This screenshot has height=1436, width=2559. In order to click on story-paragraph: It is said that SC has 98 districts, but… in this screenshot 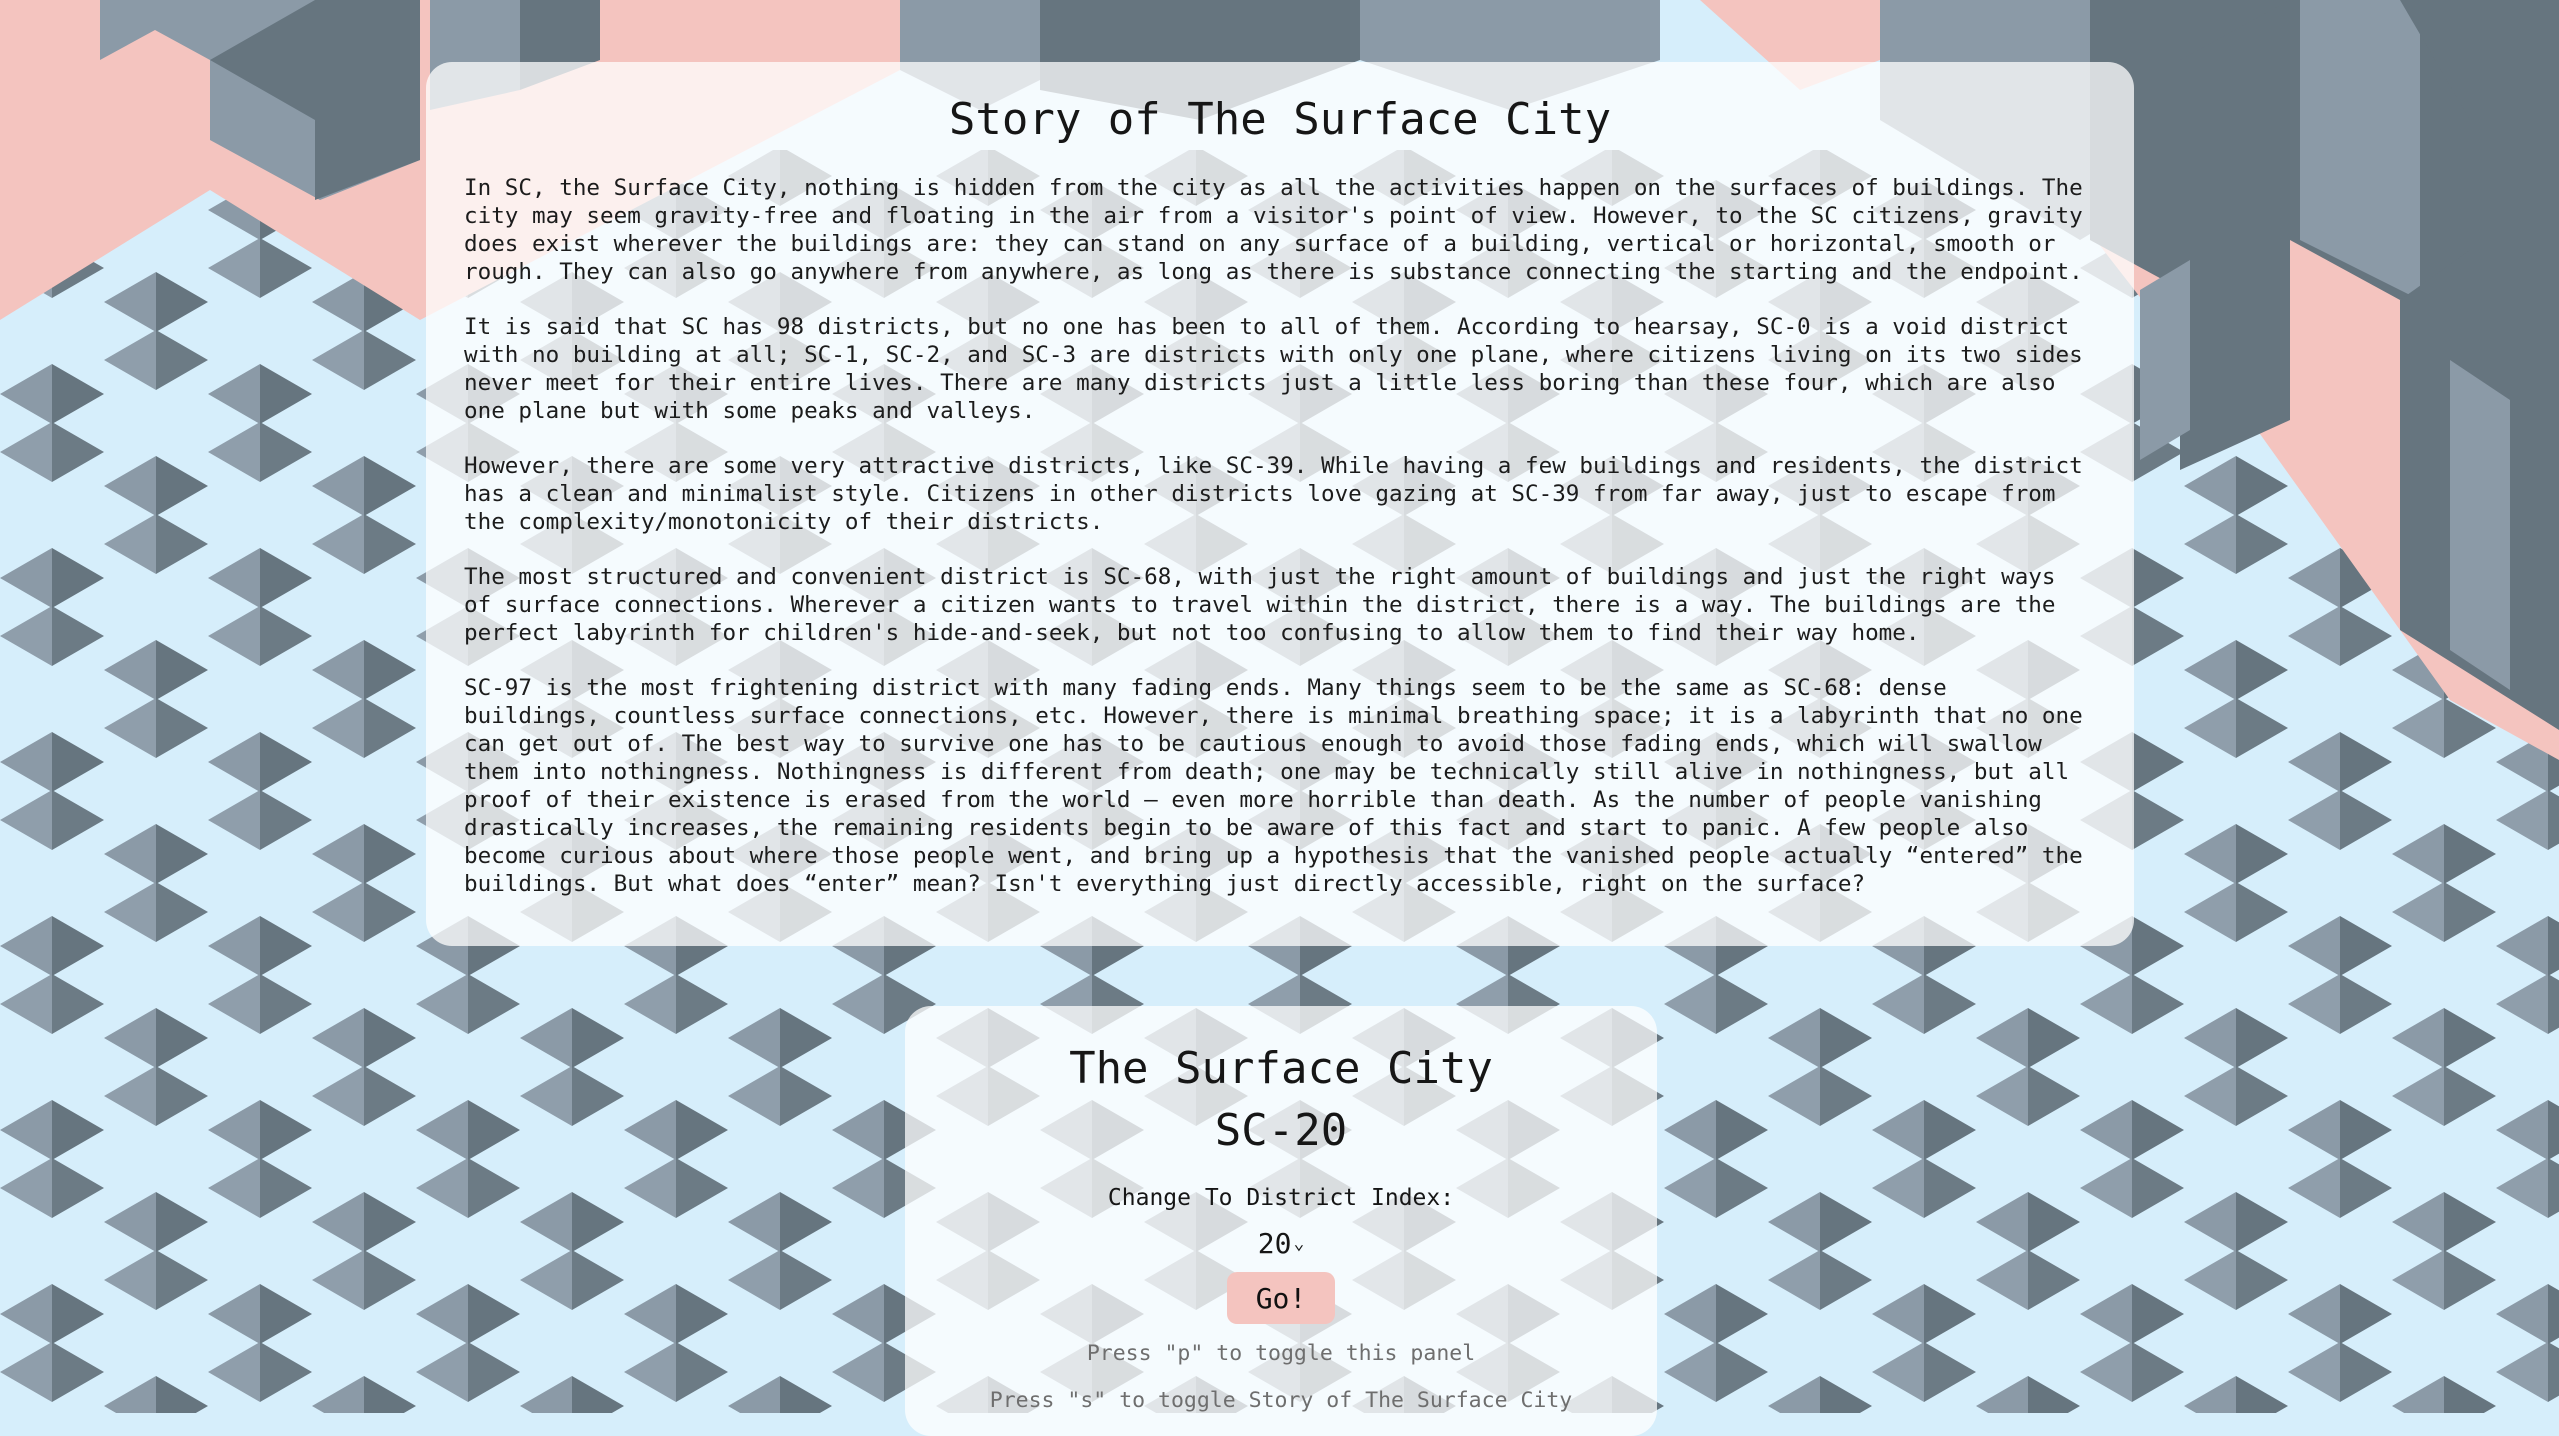, I will do `click(1273, 369)`.